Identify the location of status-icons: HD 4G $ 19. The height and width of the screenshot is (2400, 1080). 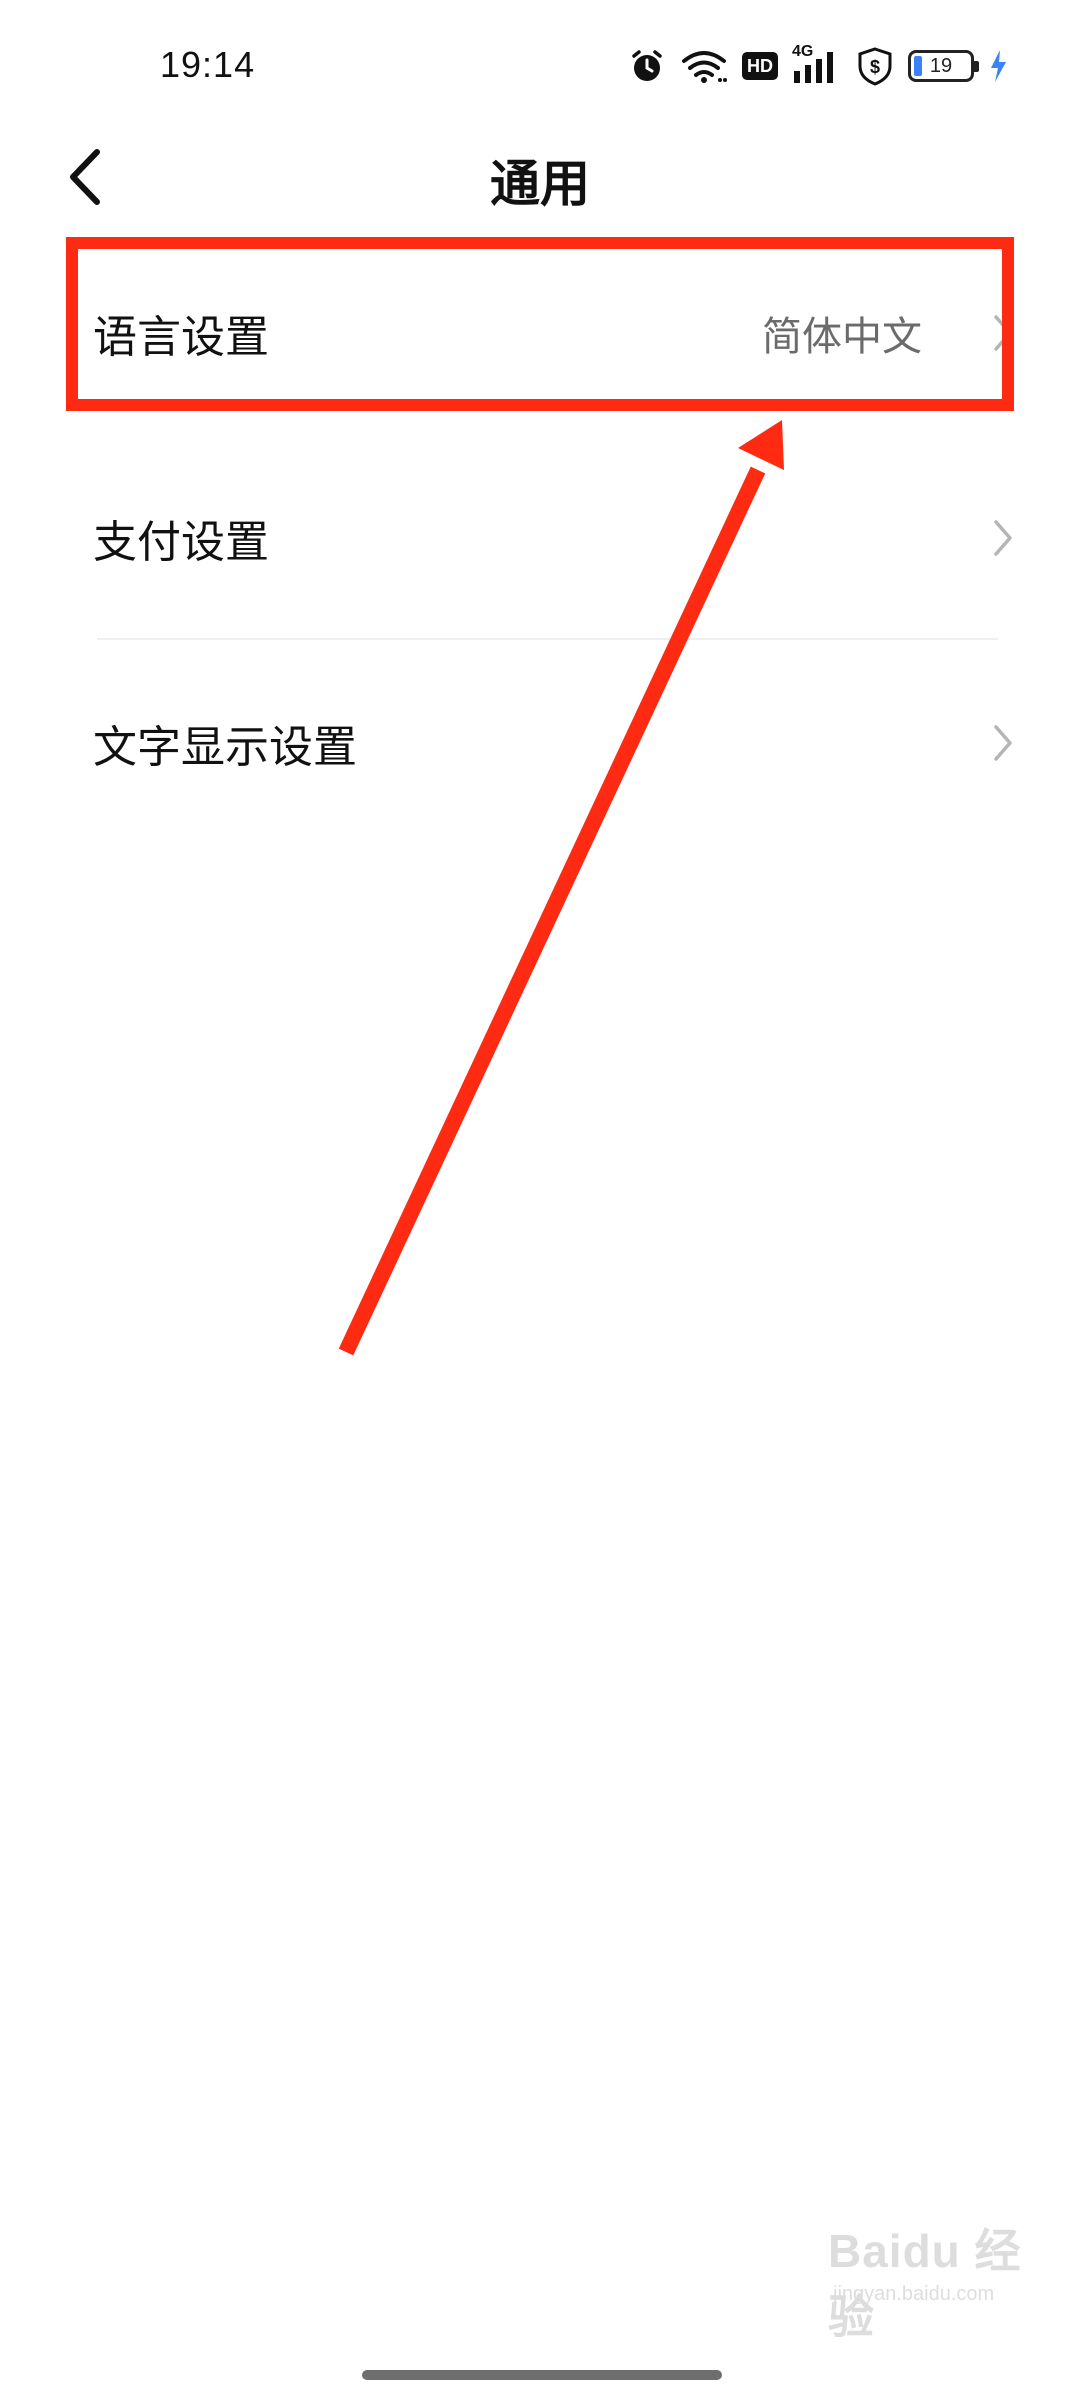
(818, 65).